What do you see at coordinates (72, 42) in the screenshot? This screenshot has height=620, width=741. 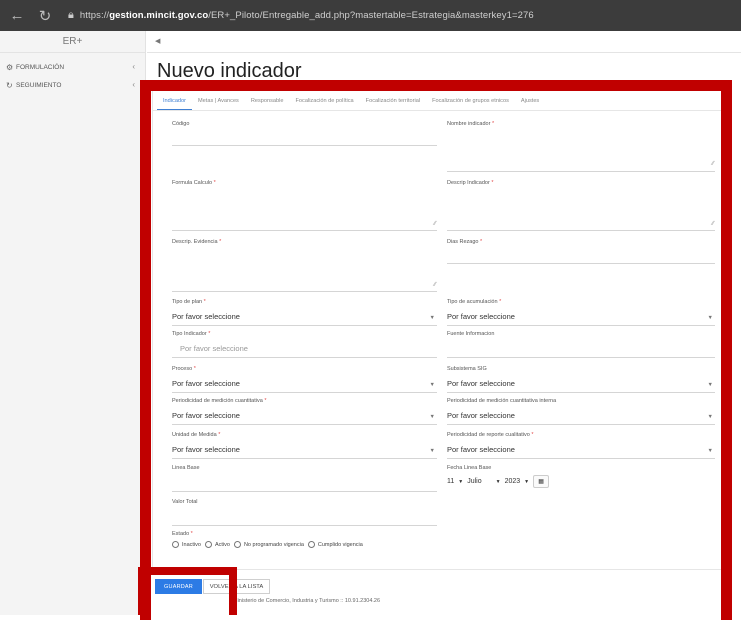 I see `sidebar-brand: ER+` at bounding box center [72, 42].